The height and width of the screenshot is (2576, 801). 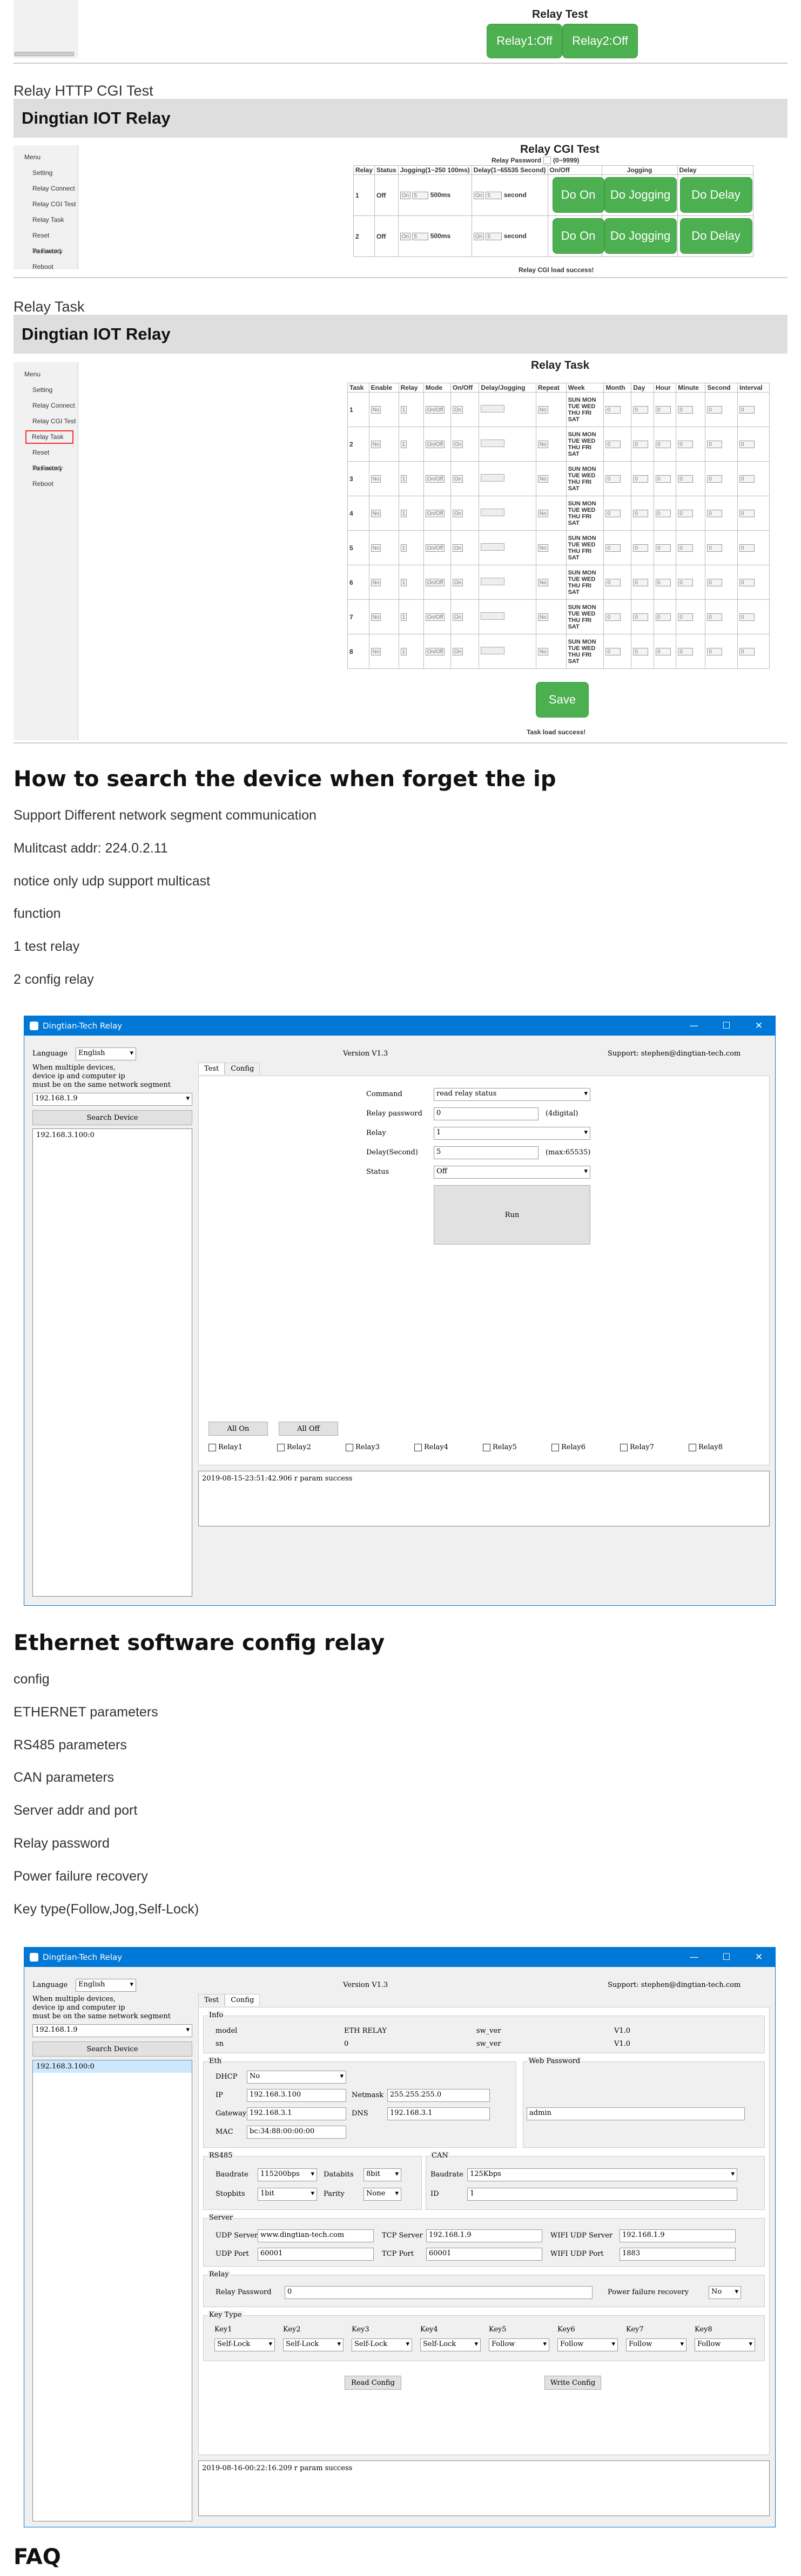 I want to click on all-on-button: All On, so click(x=238, y=1429).